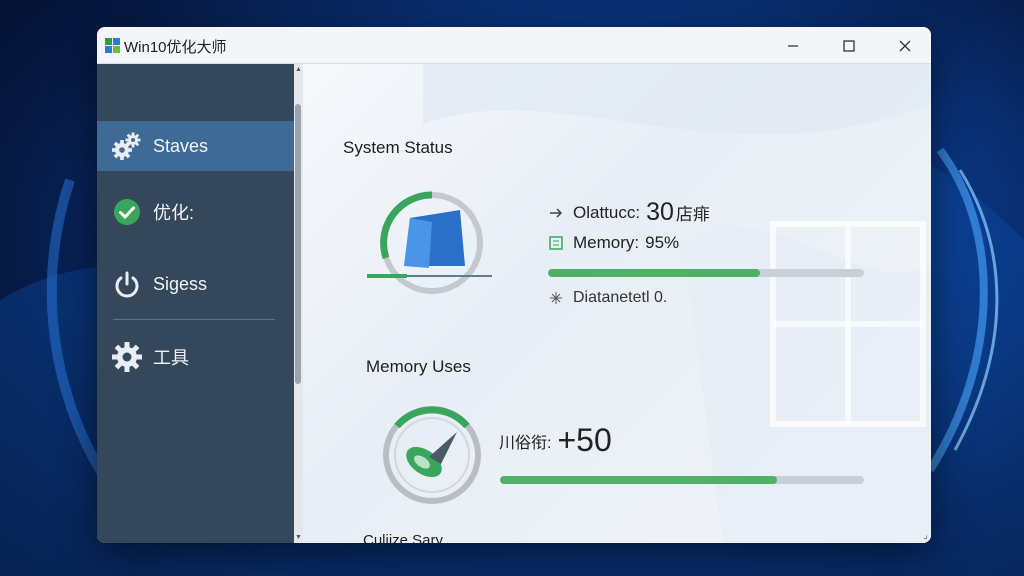 Image resolution: width=1024 pixels, height=576 pixels. What do you see at coordinates (556, 298) in the screenshot?
I see `sparkle-icon` at bounding box center [556, 298].